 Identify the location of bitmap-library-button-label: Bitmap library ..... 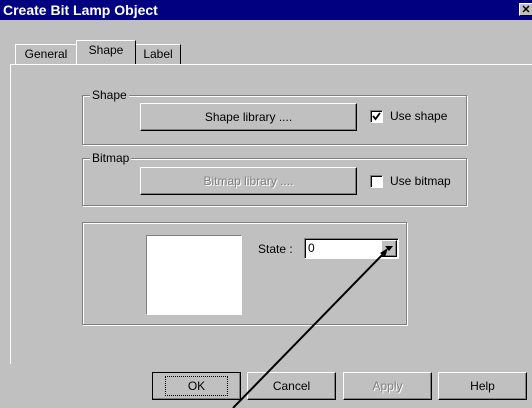
(248, 181).